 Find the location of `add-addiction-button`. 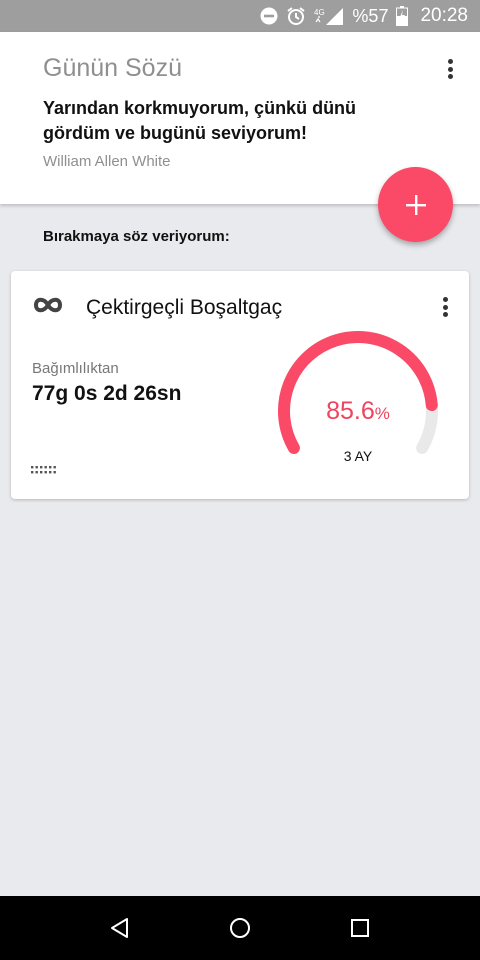

add-addiction-button is located at coordinates (415, 204).